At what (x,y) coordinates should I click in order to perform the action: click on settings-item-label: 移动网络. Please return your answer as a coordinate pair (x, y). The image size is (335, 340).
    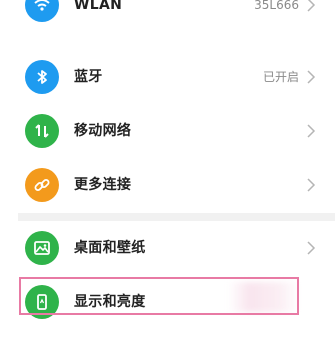
    Looking at the image, I should click on (103, 131).